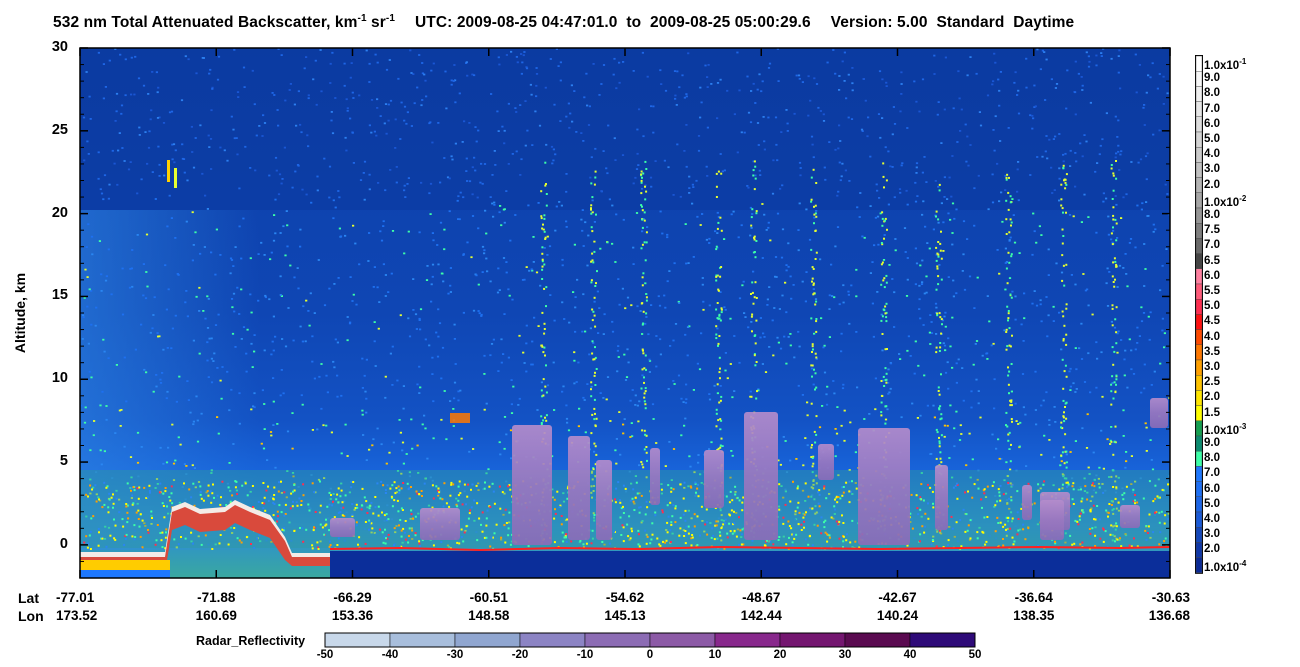 Image resolution: width=1300 pixels, height=667 pixels. What do you see at coordinates (1212, 382) in the screenshot?
I see `colorbar-label: 2.5` at bounding box center [1212, 382].